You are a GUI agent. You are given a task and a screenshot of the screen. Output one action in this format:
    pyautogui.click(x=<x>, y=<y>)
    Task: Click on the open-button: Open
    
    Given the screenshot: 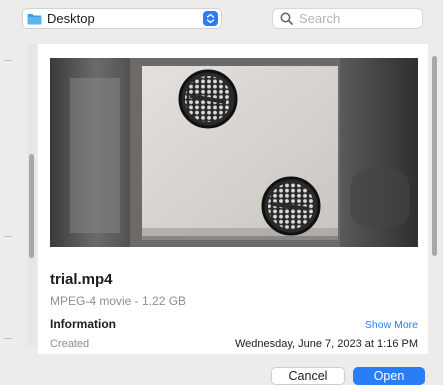 What is the action you would take?
    pyautogui.click(x=389, y=376)
    